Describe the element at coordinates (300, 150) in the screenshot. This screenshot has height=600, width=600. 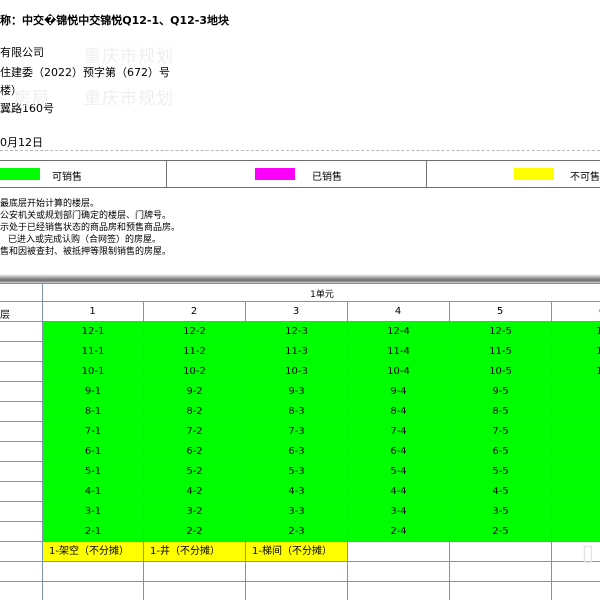
I see `divider` at that location.